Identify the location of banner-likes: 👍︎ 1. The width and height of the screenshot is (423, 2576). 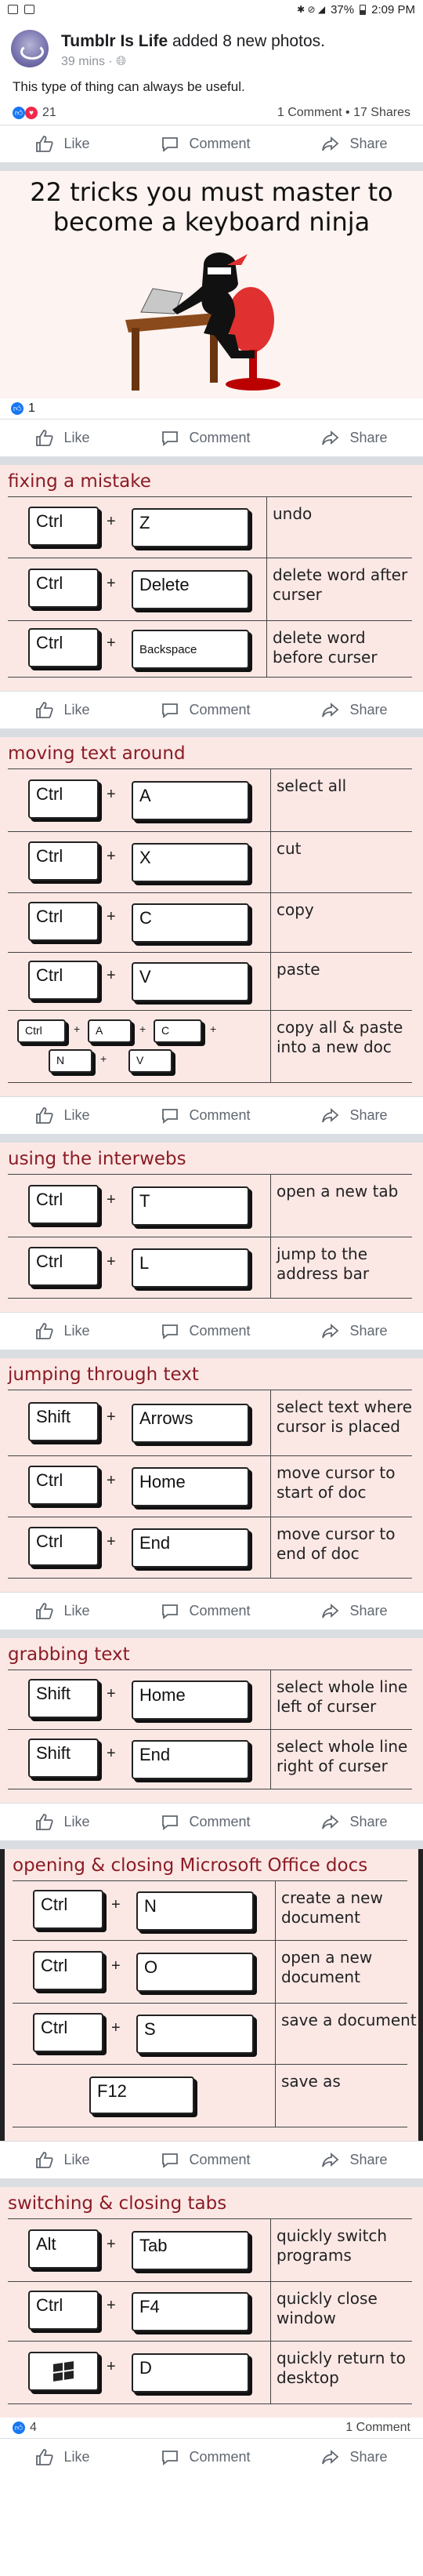
(211, 408).